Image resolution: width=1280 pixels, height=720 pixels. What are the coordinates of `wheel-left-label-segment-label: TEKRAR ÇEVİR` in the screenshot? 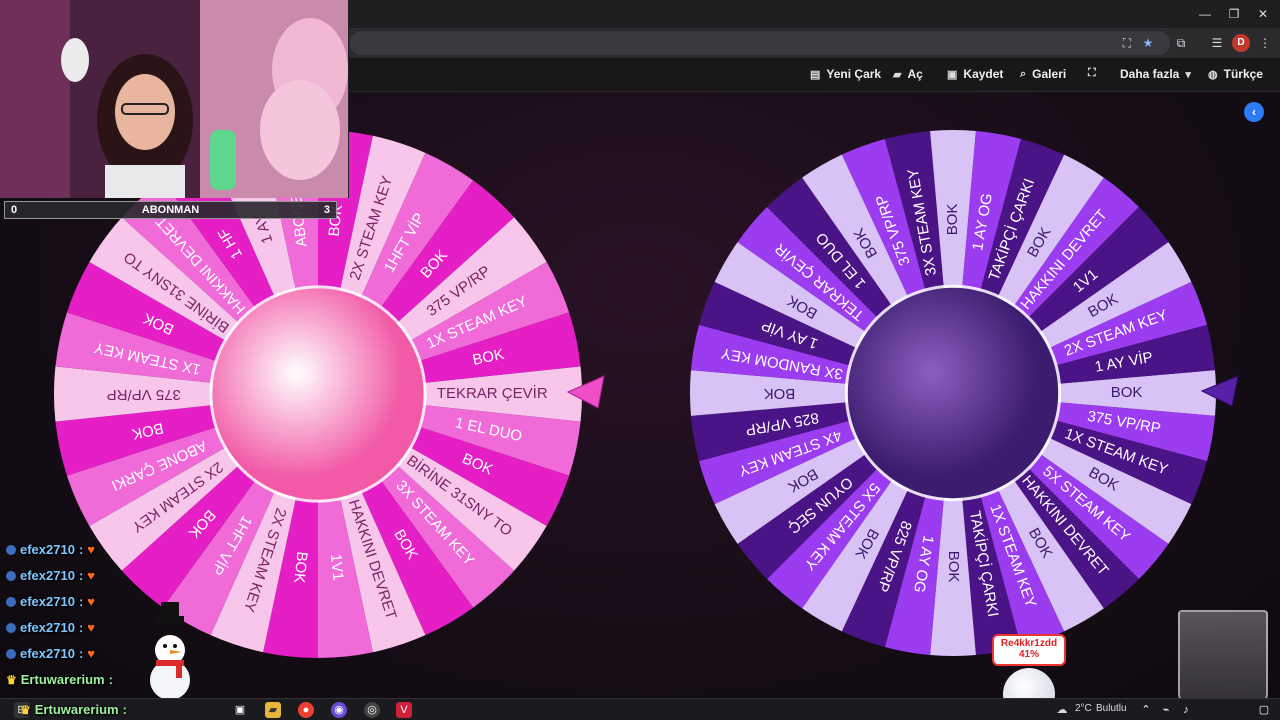 It's located at (492, 393).